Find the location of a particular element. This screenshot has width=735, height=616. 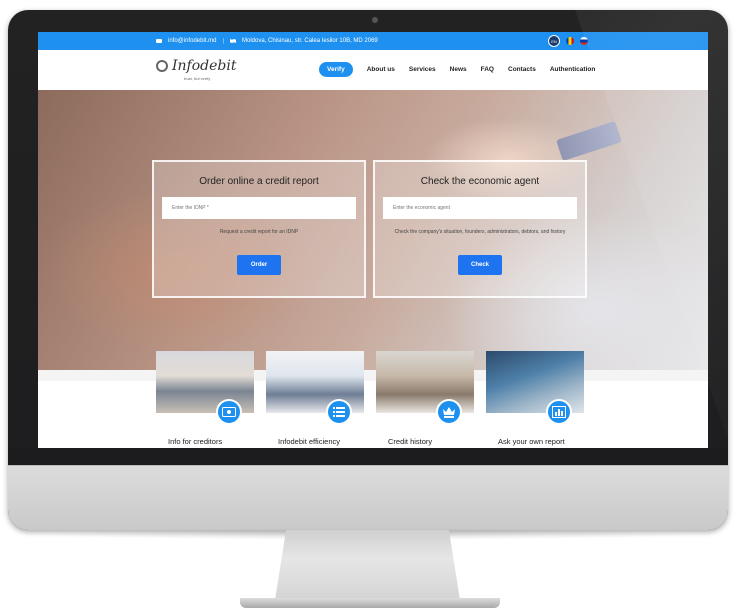

screen-bezel is located at coordinates (368, 457).